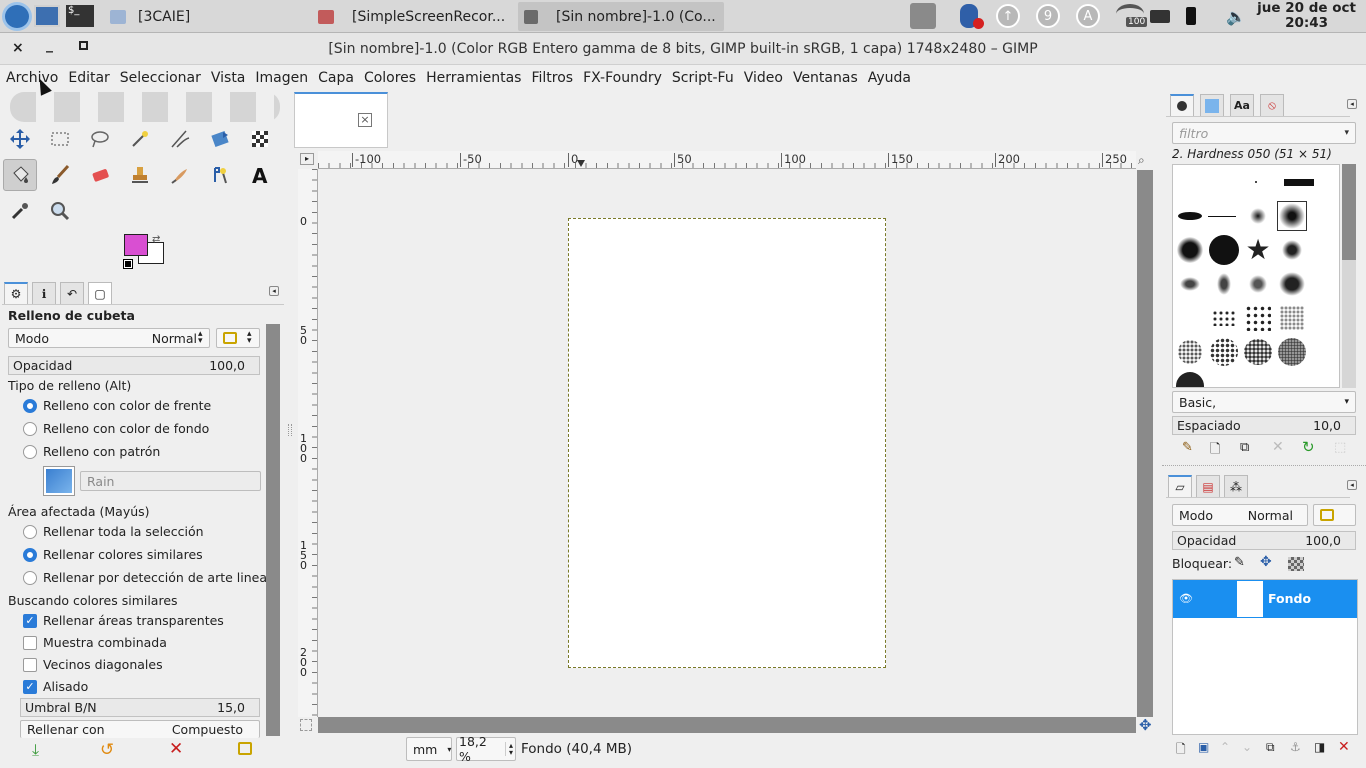 Image resolution: width=1366 pixels, height=768 pixels. Describe the element at coordinates (727, 725) in the screenshot. I see `canvas-horizontal-scrollbar` at that location.